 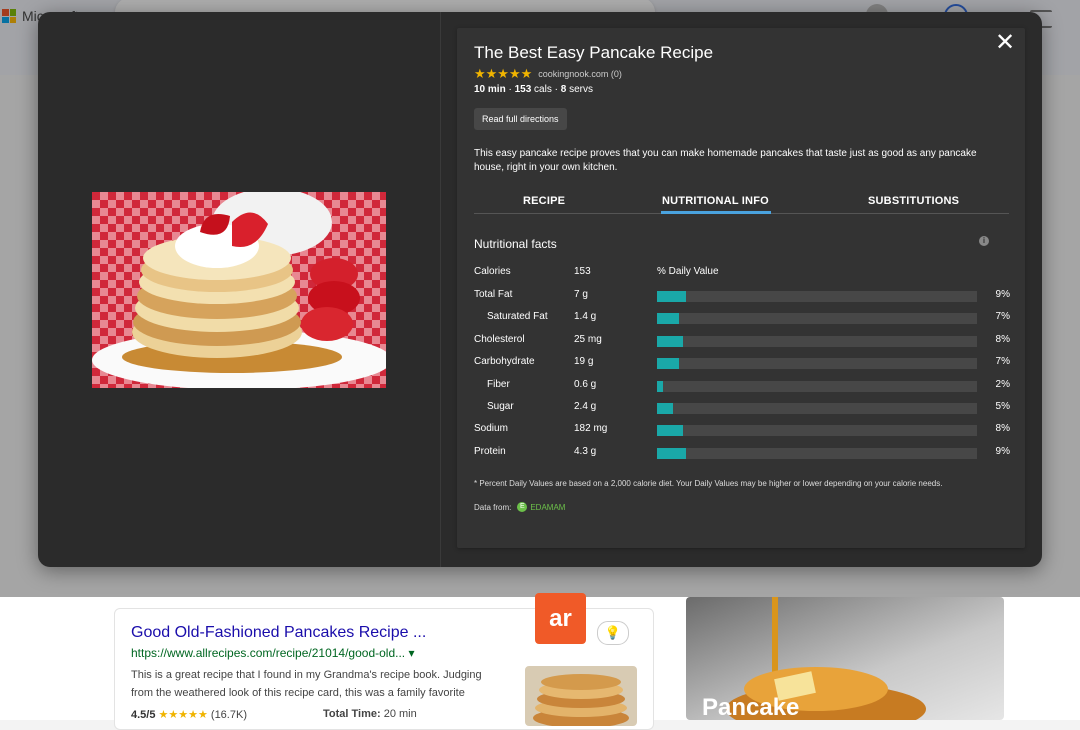 I want to click on tab-recipe: RECIPE, so click(x=544, y=201).